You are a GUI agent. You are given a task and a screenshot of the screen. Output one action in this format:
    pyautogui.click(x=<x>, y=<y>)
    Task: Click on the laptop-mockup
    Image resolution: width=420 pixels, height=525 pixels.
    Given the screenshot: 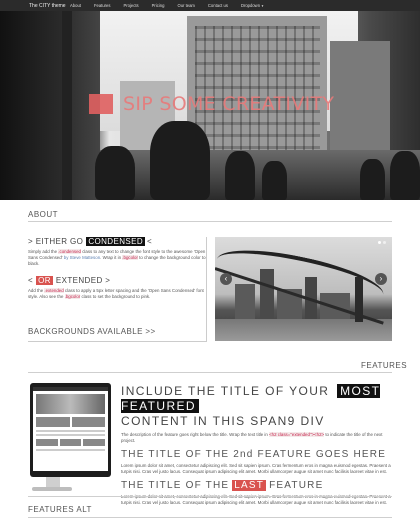 What is the action you would take?
    pyautogui.click(x=70, y=430)
    